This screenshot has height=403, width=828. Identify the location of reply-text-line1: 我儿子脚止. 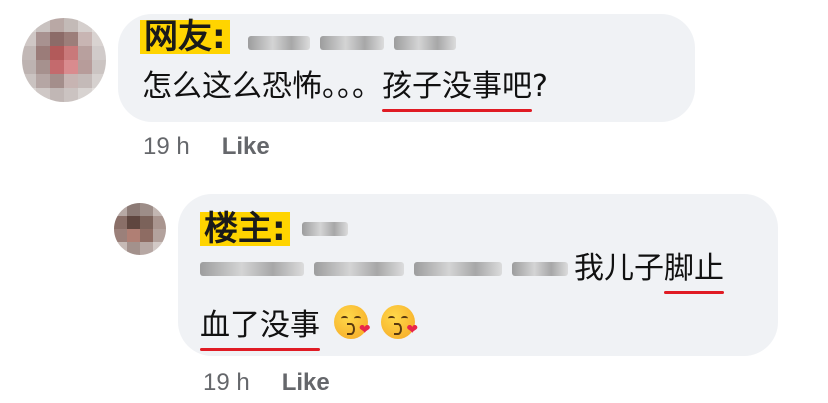
(649, 272).